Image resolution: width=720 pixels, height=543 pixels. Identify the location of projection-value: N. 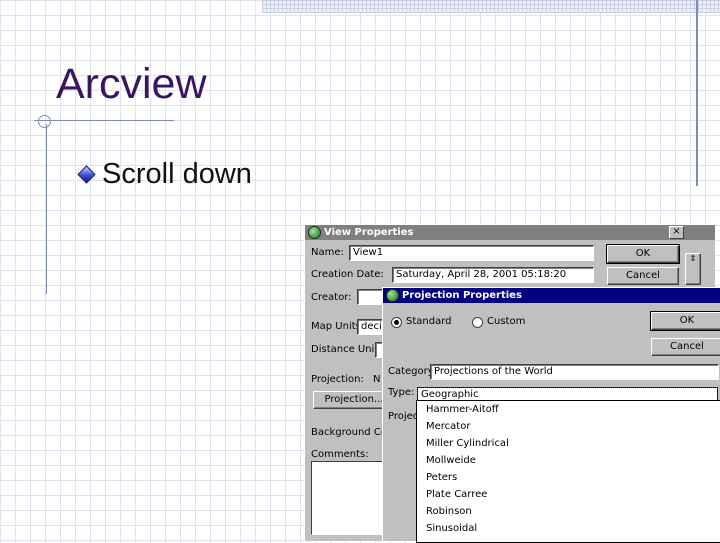
(377, 379).